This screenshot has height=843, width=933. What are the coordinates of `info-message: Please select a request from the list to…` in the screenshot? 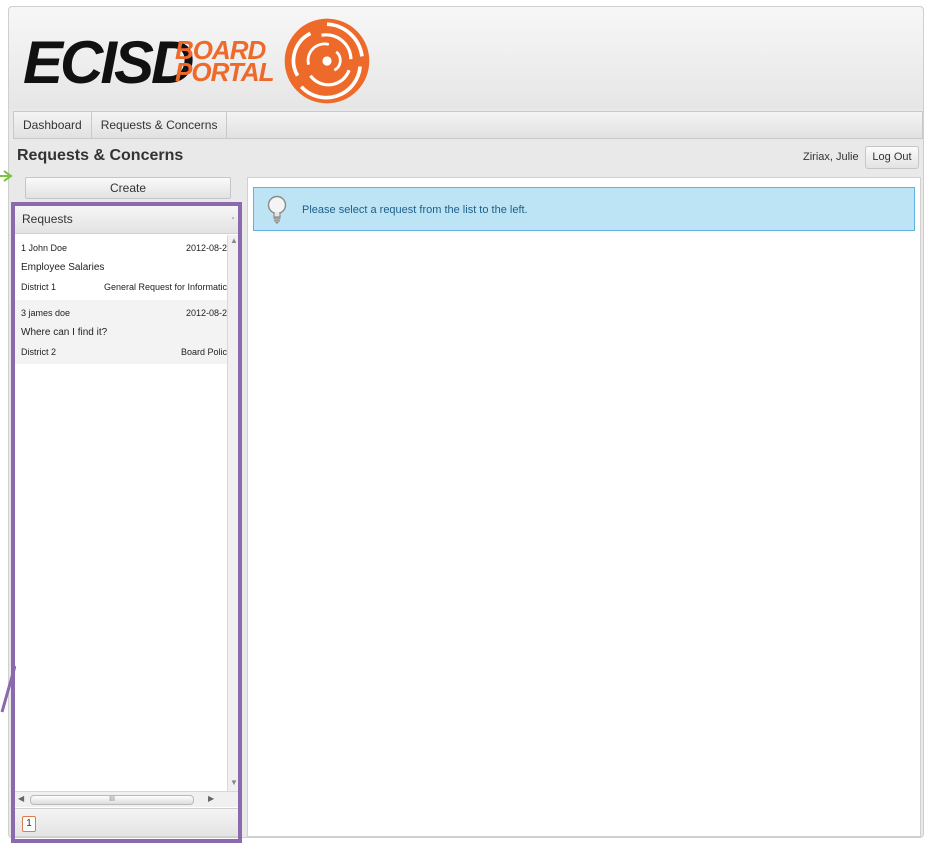 It's located at (415, 210).